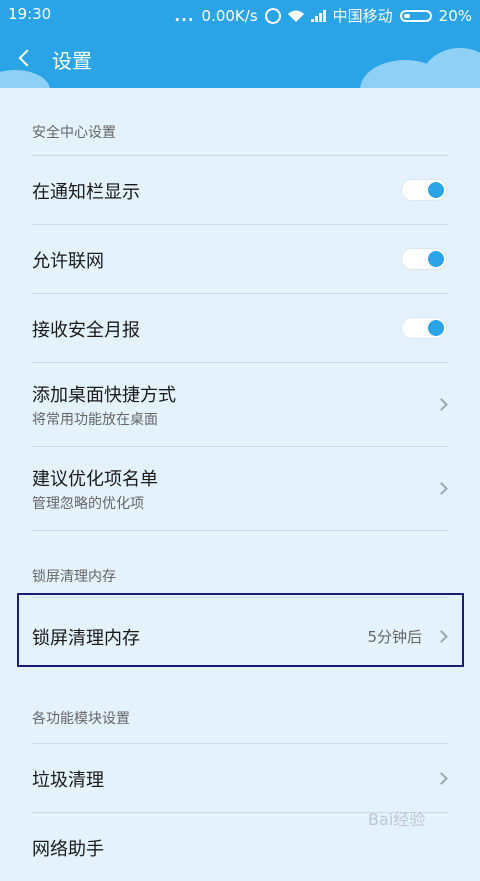  What do you see at coordinates (362, 16) in the screenshot?
I see `carrier-name: 中国移动` at bounding box center [362, 16].